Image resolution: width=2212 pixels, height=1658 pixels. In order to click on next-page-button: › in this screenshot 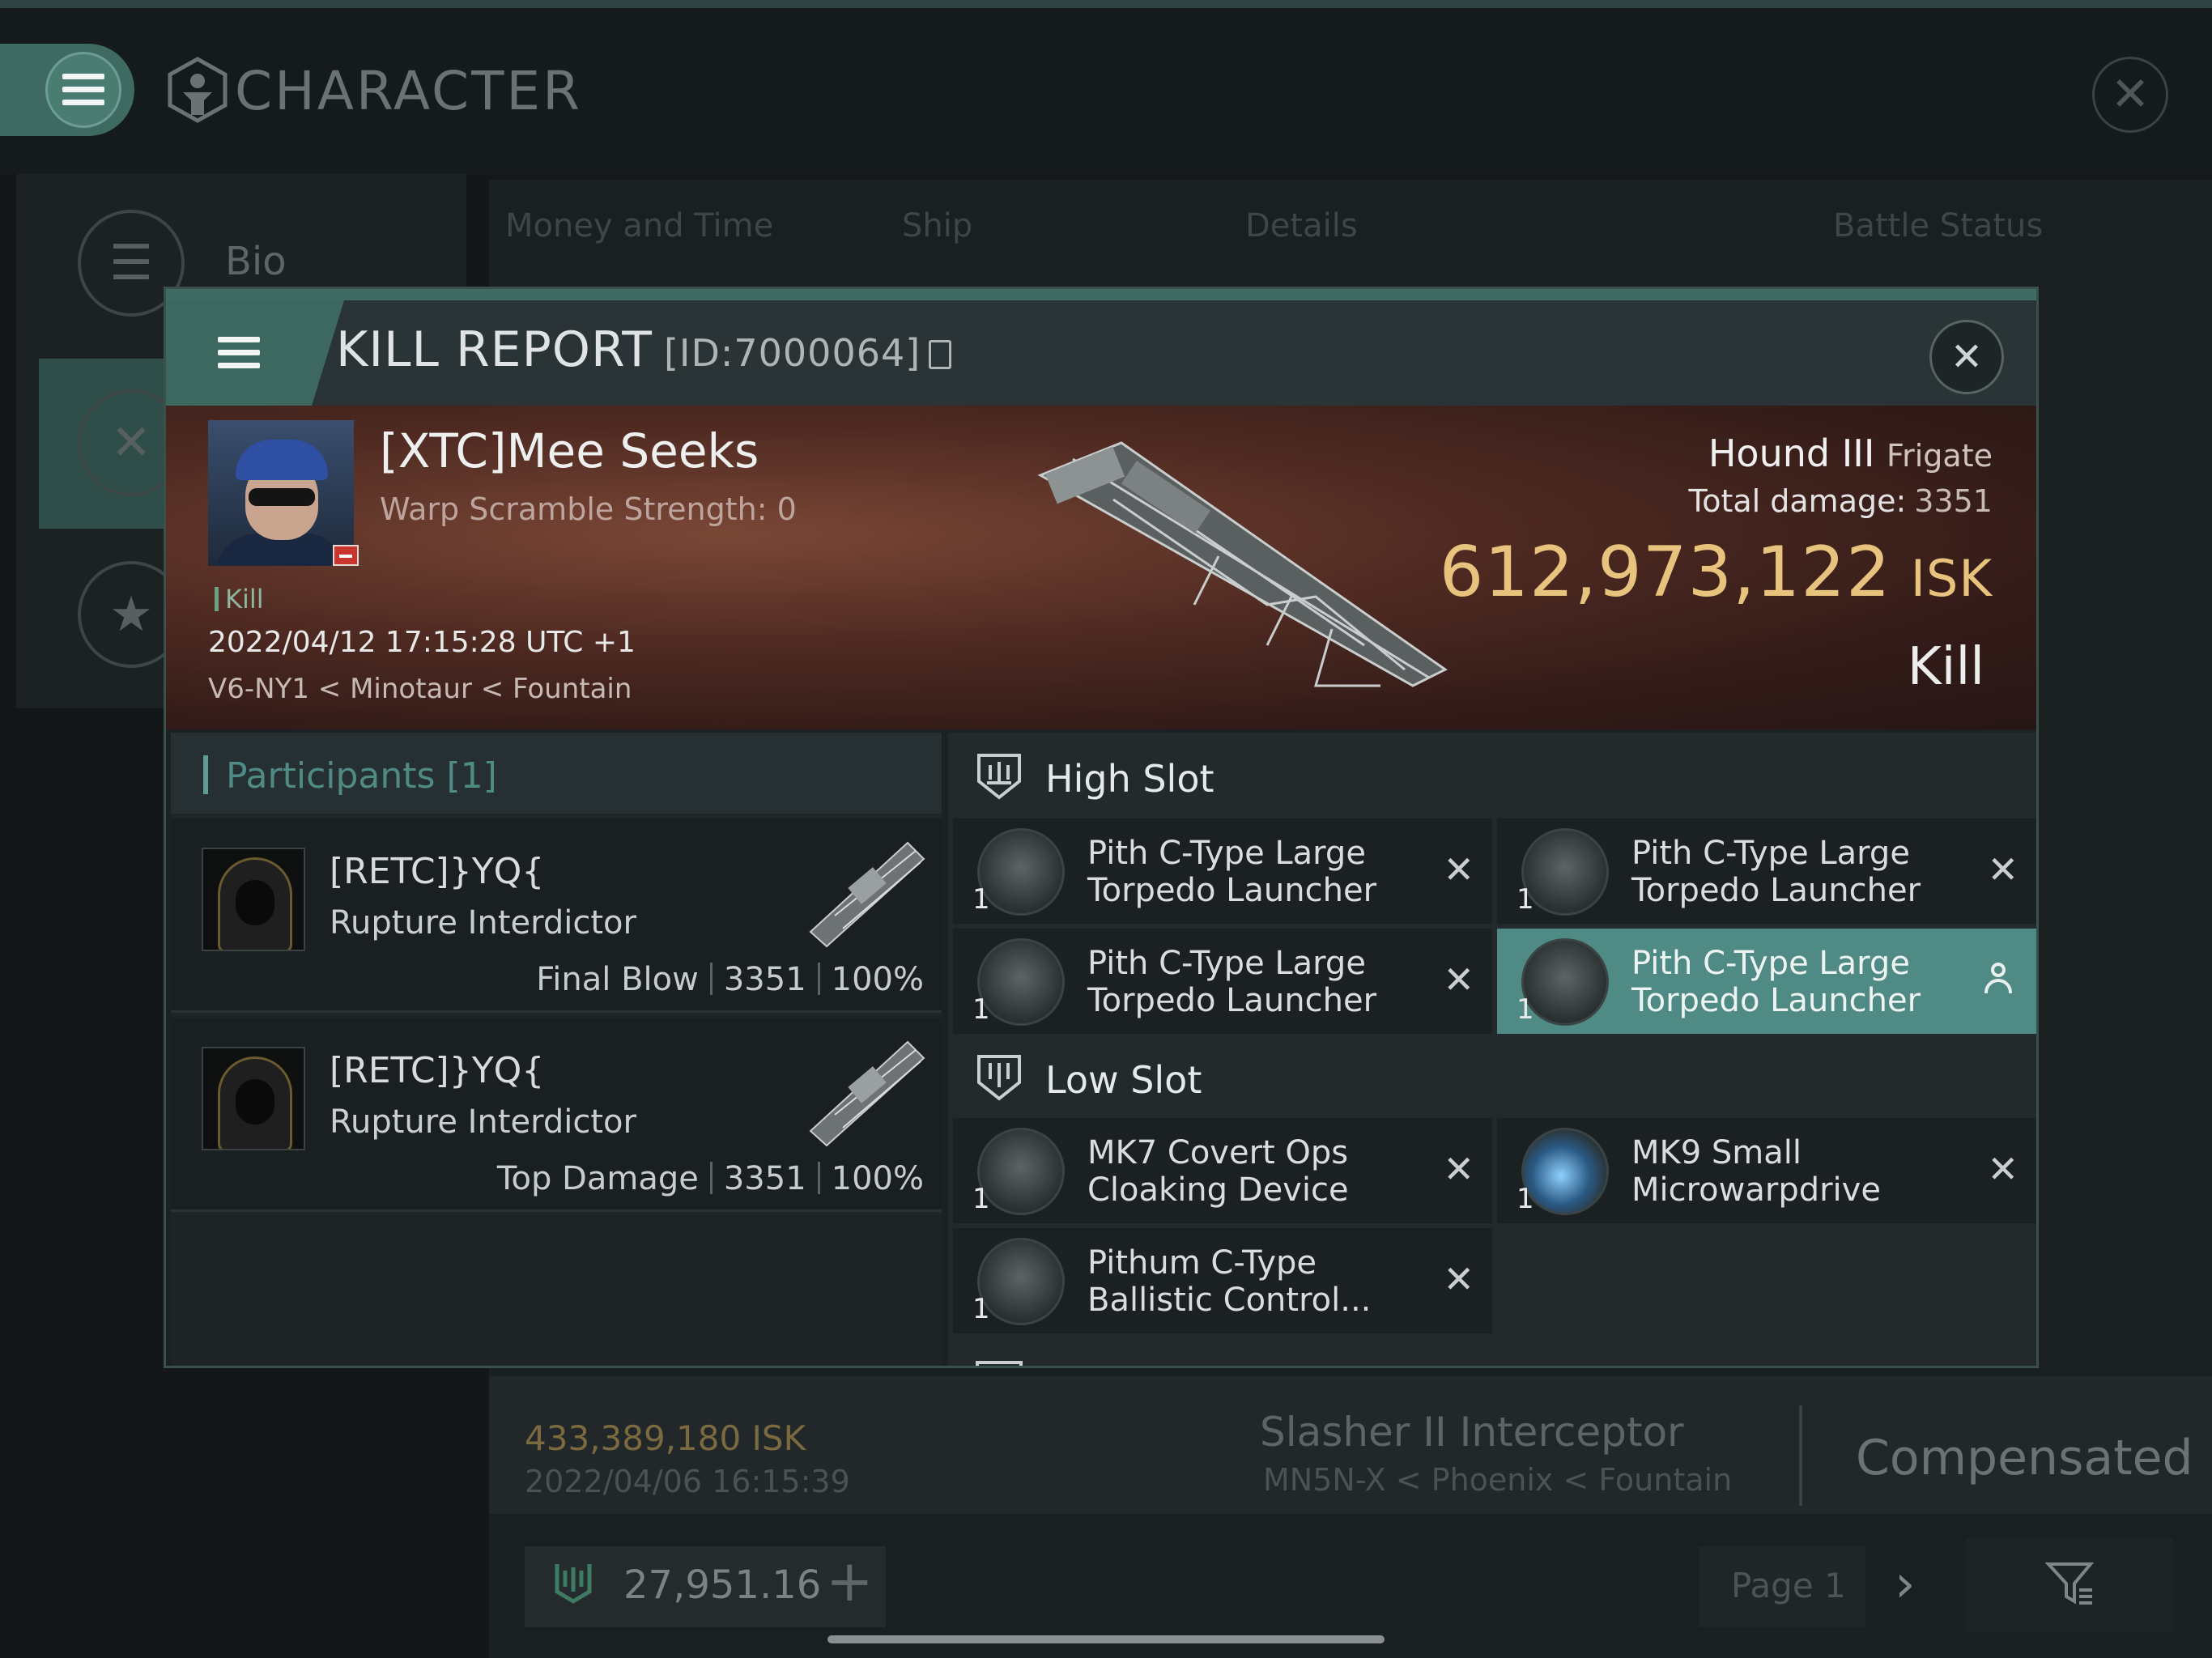, I will do `click(1906, 1584)`.